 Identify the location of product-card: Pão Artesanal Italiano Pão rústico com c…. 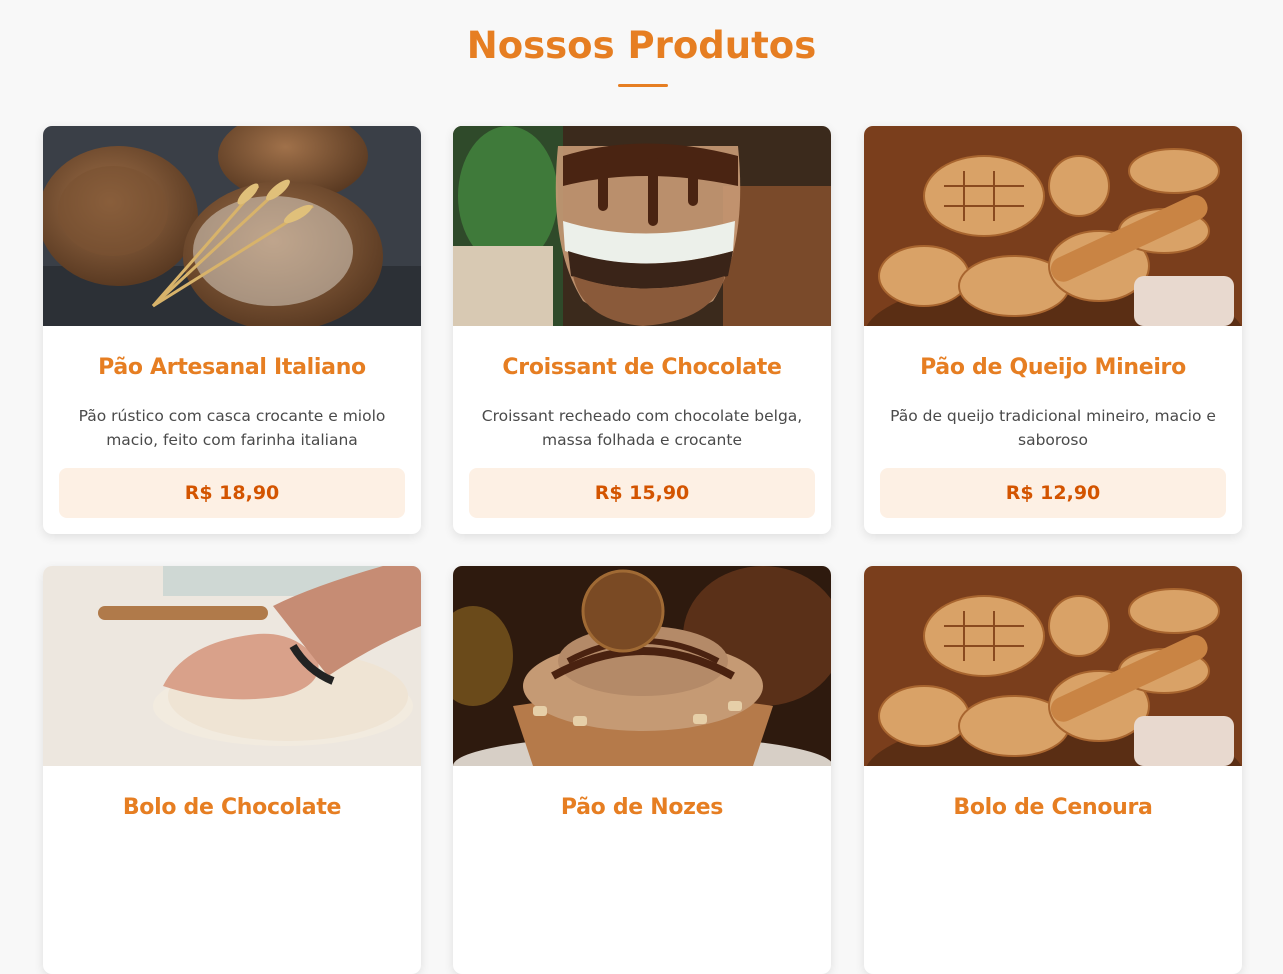
(232, 330).